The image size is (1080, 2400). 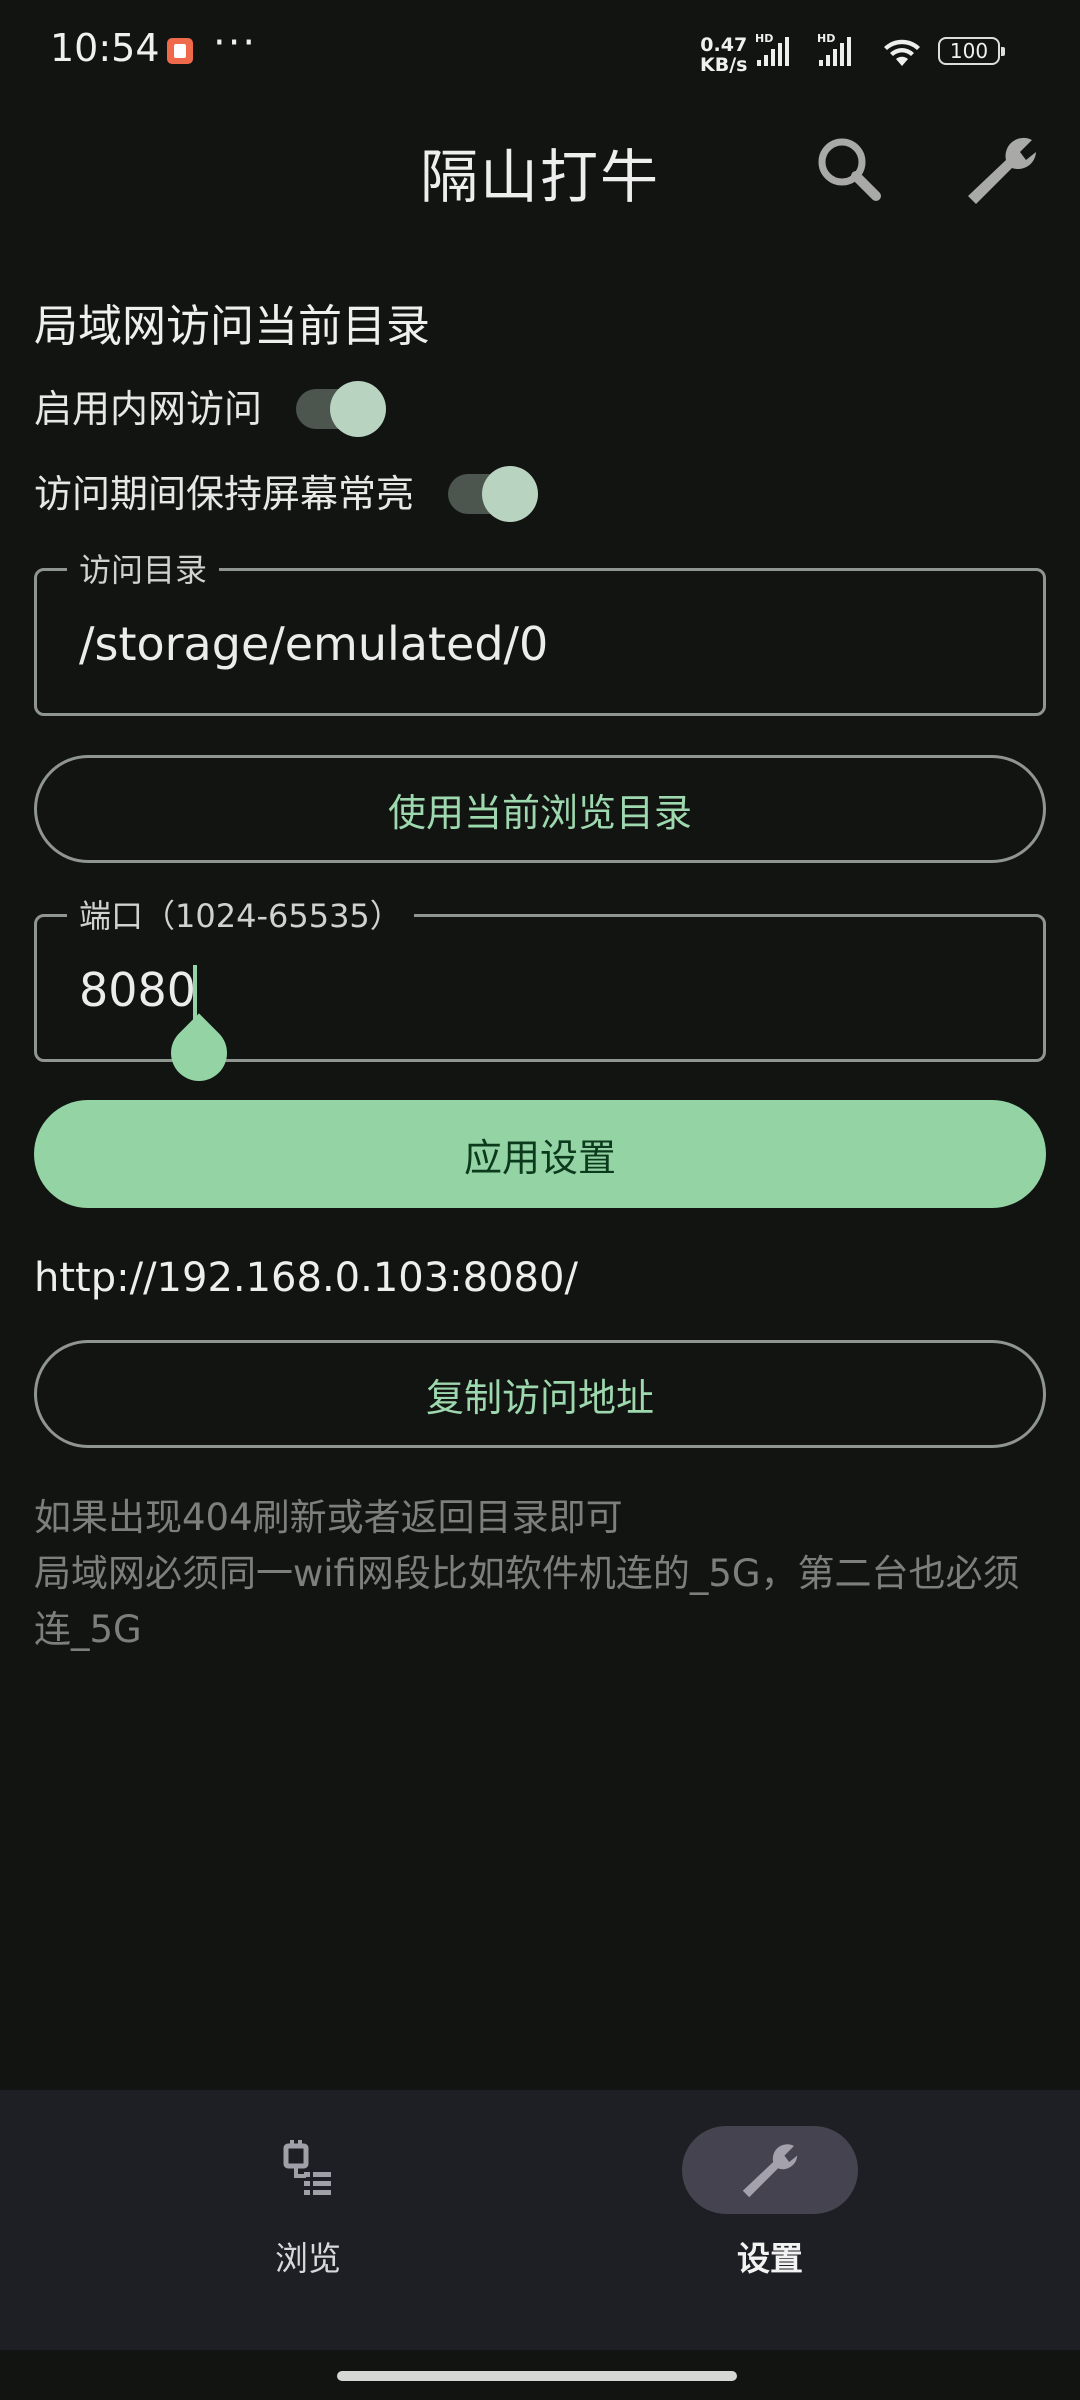 What do you see at coordinates (308, 2258) in the screenshot?
I see `nav-label-browse: 浏览` at bounding box center [308, 2258].